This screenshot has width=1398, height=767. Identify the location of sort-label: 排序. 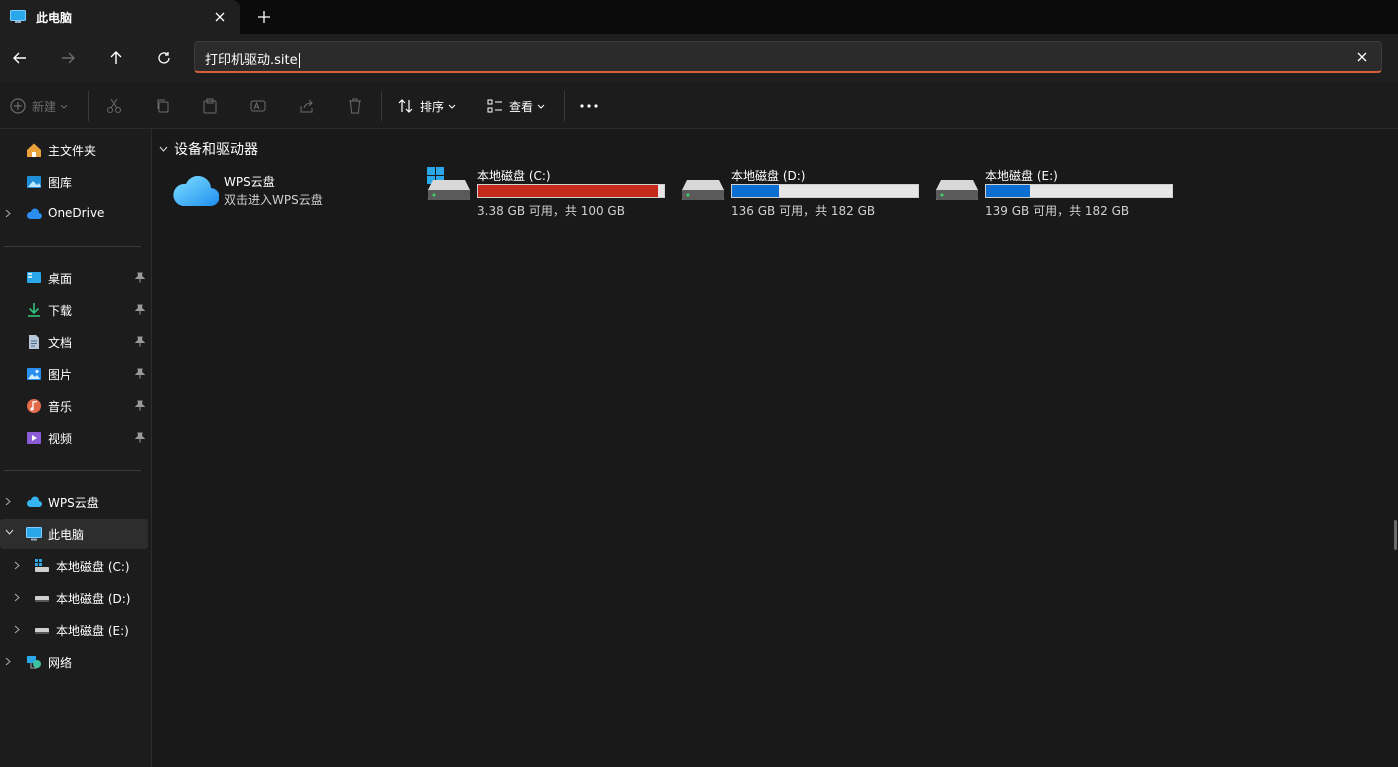
(432, 106).